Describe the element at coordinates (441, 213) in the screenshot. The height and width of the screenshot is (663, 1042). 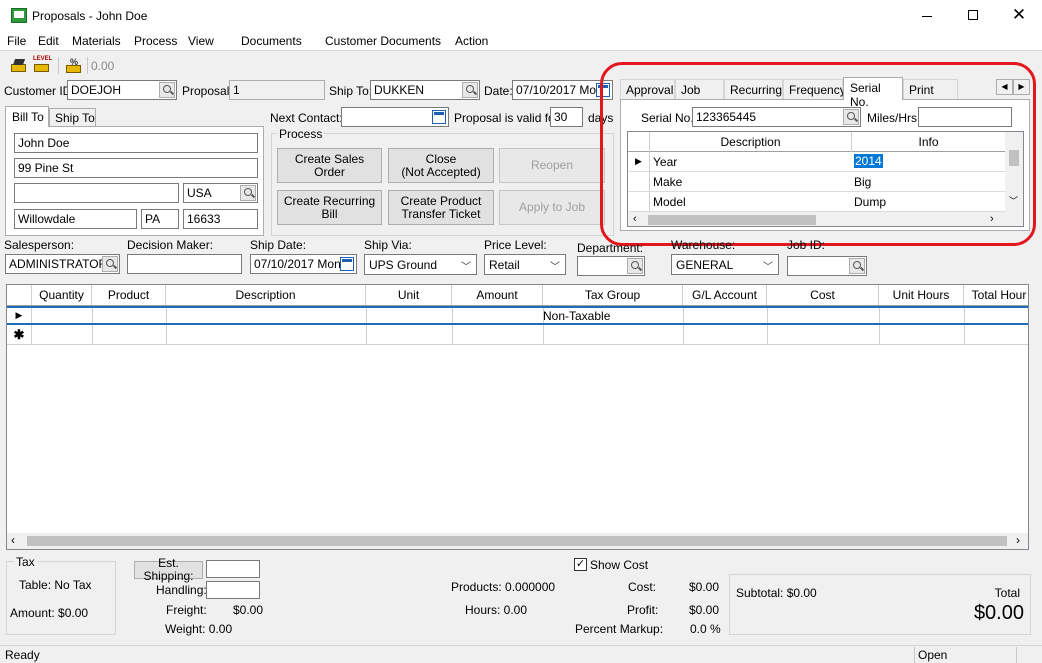
I see `transfer-label-line2: Transfer Ticket` at that location.